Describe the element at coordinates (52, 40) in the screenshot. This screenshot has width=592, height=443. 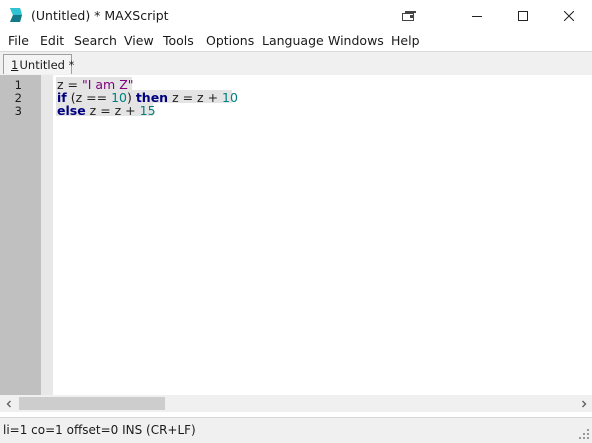
I see `menu-edit: Edit` at that location.